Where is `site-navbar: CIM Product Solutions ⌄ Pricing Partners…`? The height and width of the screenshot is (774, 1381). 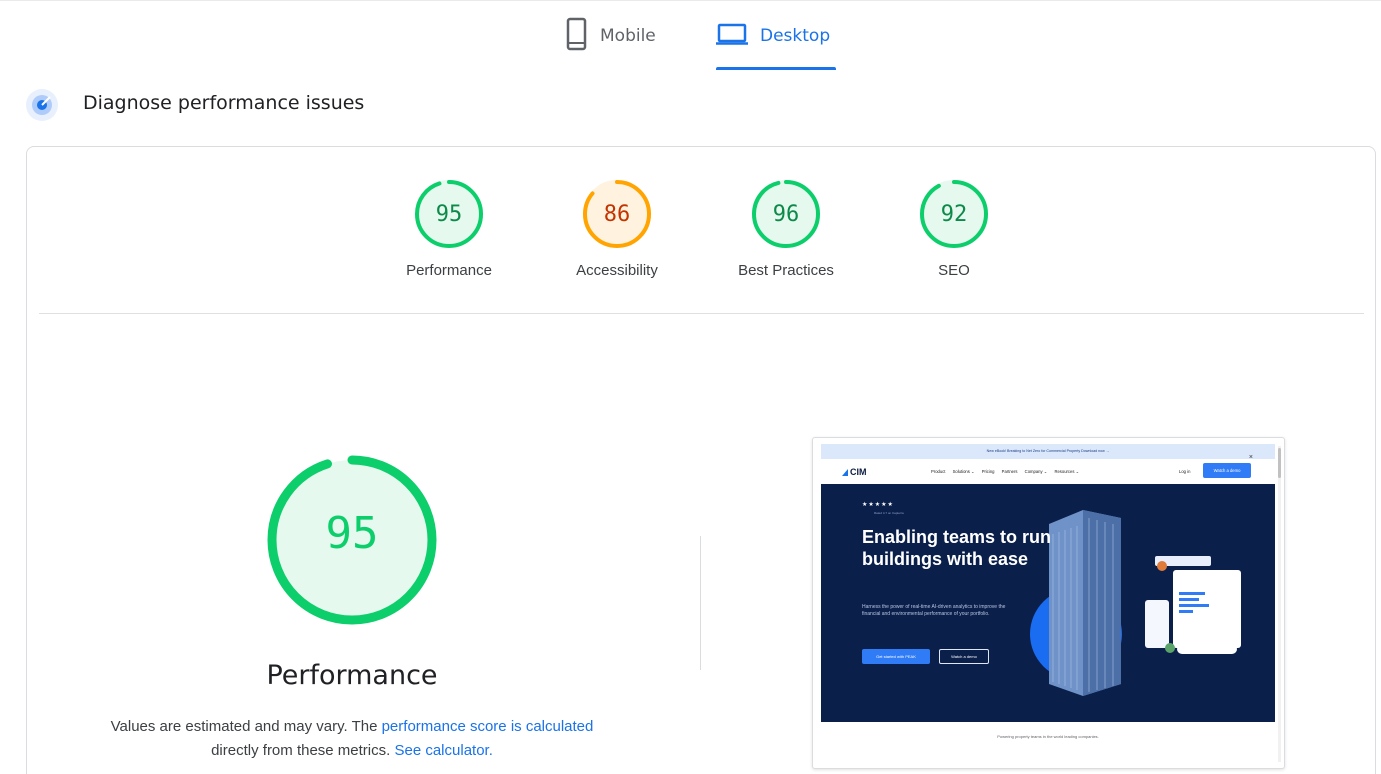 site-navbar: CIM Product Solutions ⌄ Pricing Partners… is located at coordinates (1048, 472).